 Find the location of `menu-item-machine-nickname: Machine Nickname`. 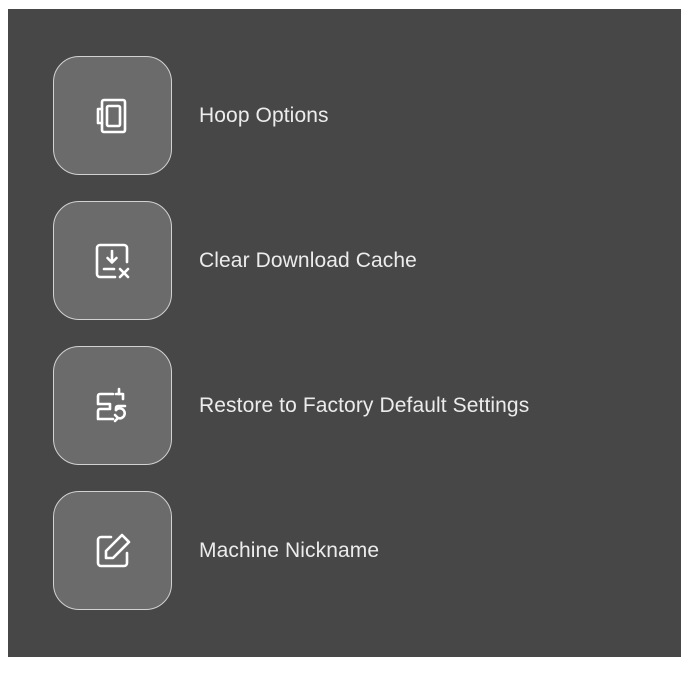

menu-item-machine-nickname: Machine Nickname is located at coordinates (216, 550).